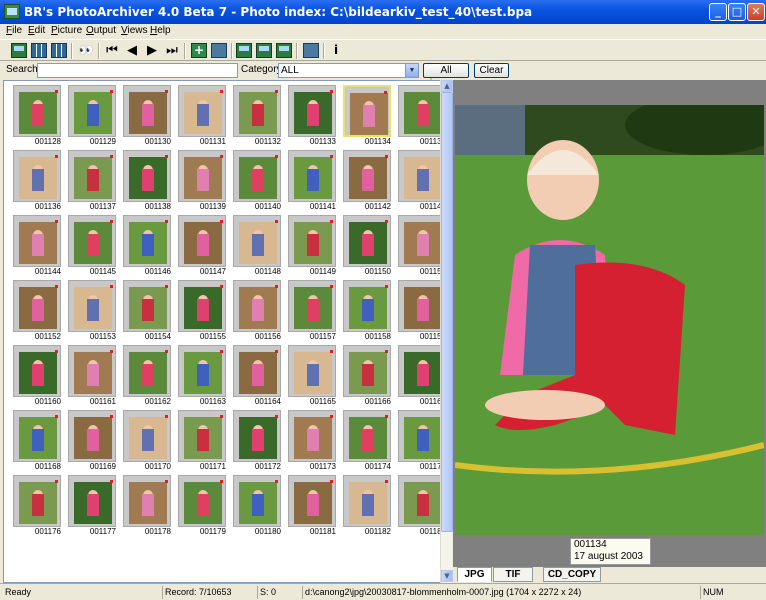 The width and height of the screenshot is (766, 600). What do you see at coordinates (244, 50) in the screenshot?
I see `slide-icon` at bounding box center [244, 50].